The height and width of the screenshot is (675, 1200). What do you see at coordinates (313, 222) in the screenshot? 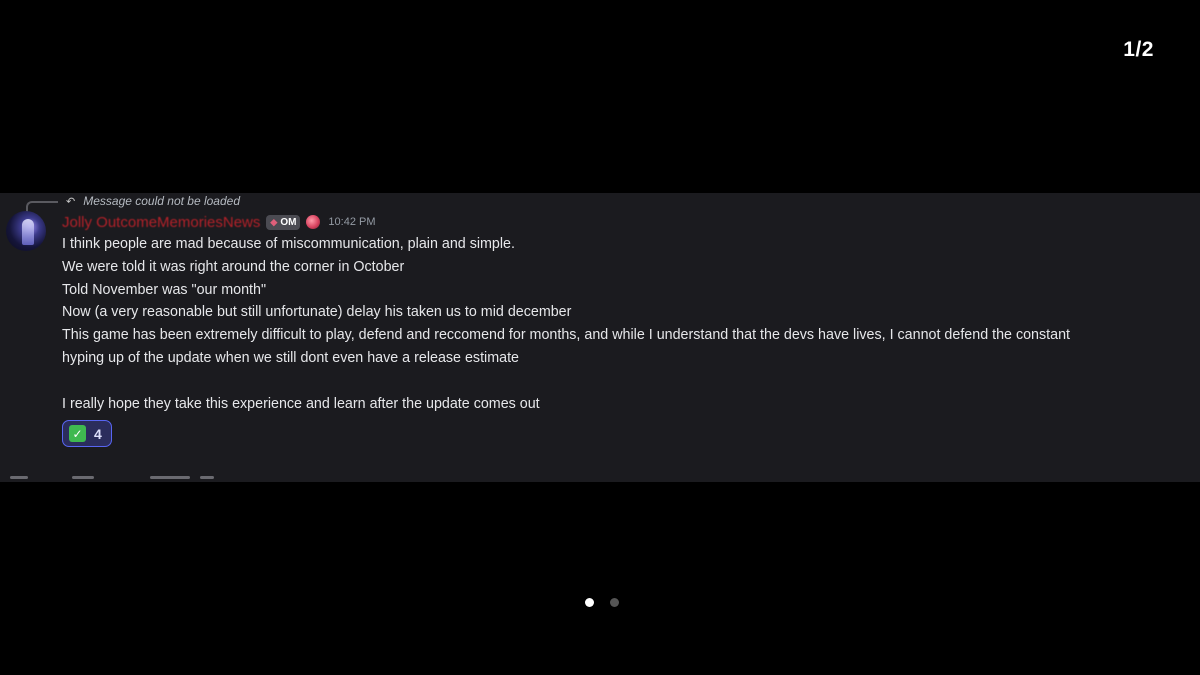
I see `role-icon` at bounding box center [313, 222].